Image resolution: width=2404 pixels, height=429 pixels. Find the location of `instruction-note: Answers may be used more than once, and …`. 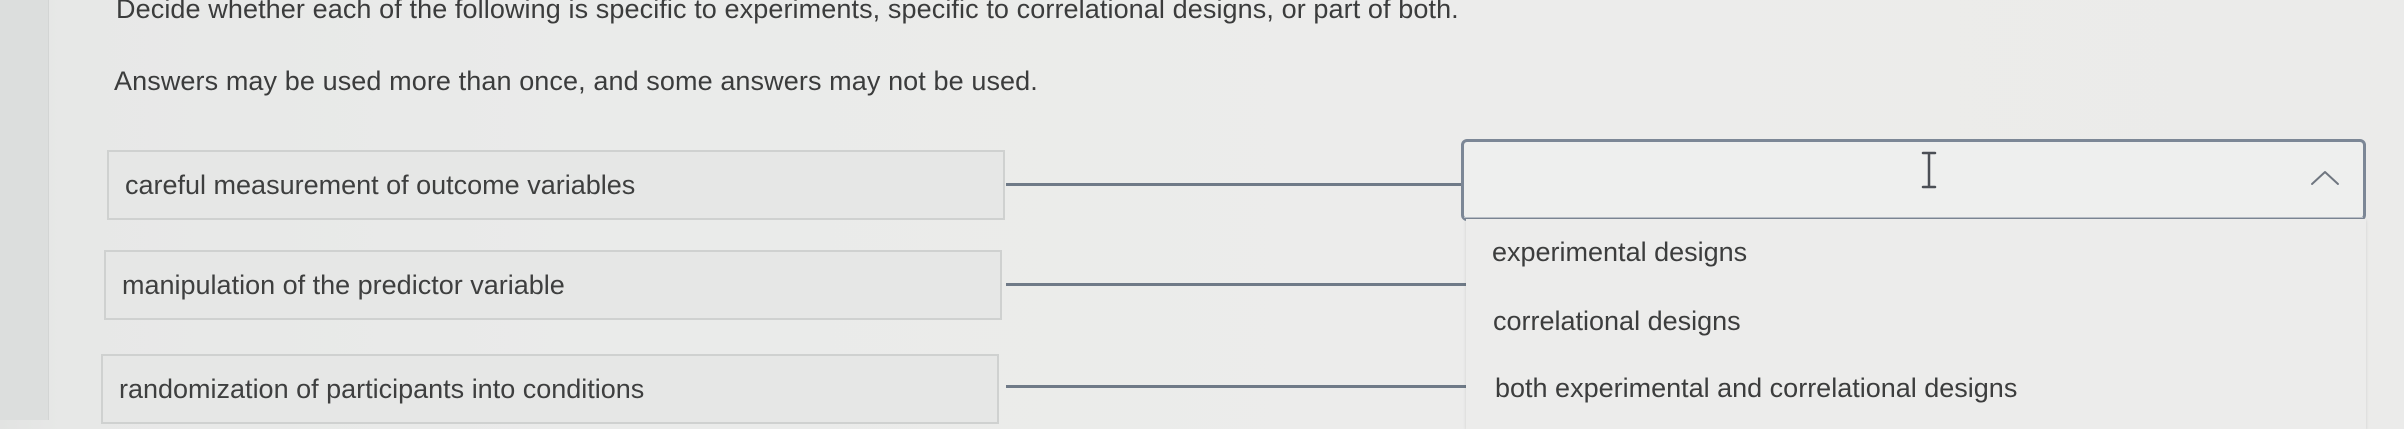

instruction-note: Answers may be used more than once, and … is located at coordinates (576, 81).